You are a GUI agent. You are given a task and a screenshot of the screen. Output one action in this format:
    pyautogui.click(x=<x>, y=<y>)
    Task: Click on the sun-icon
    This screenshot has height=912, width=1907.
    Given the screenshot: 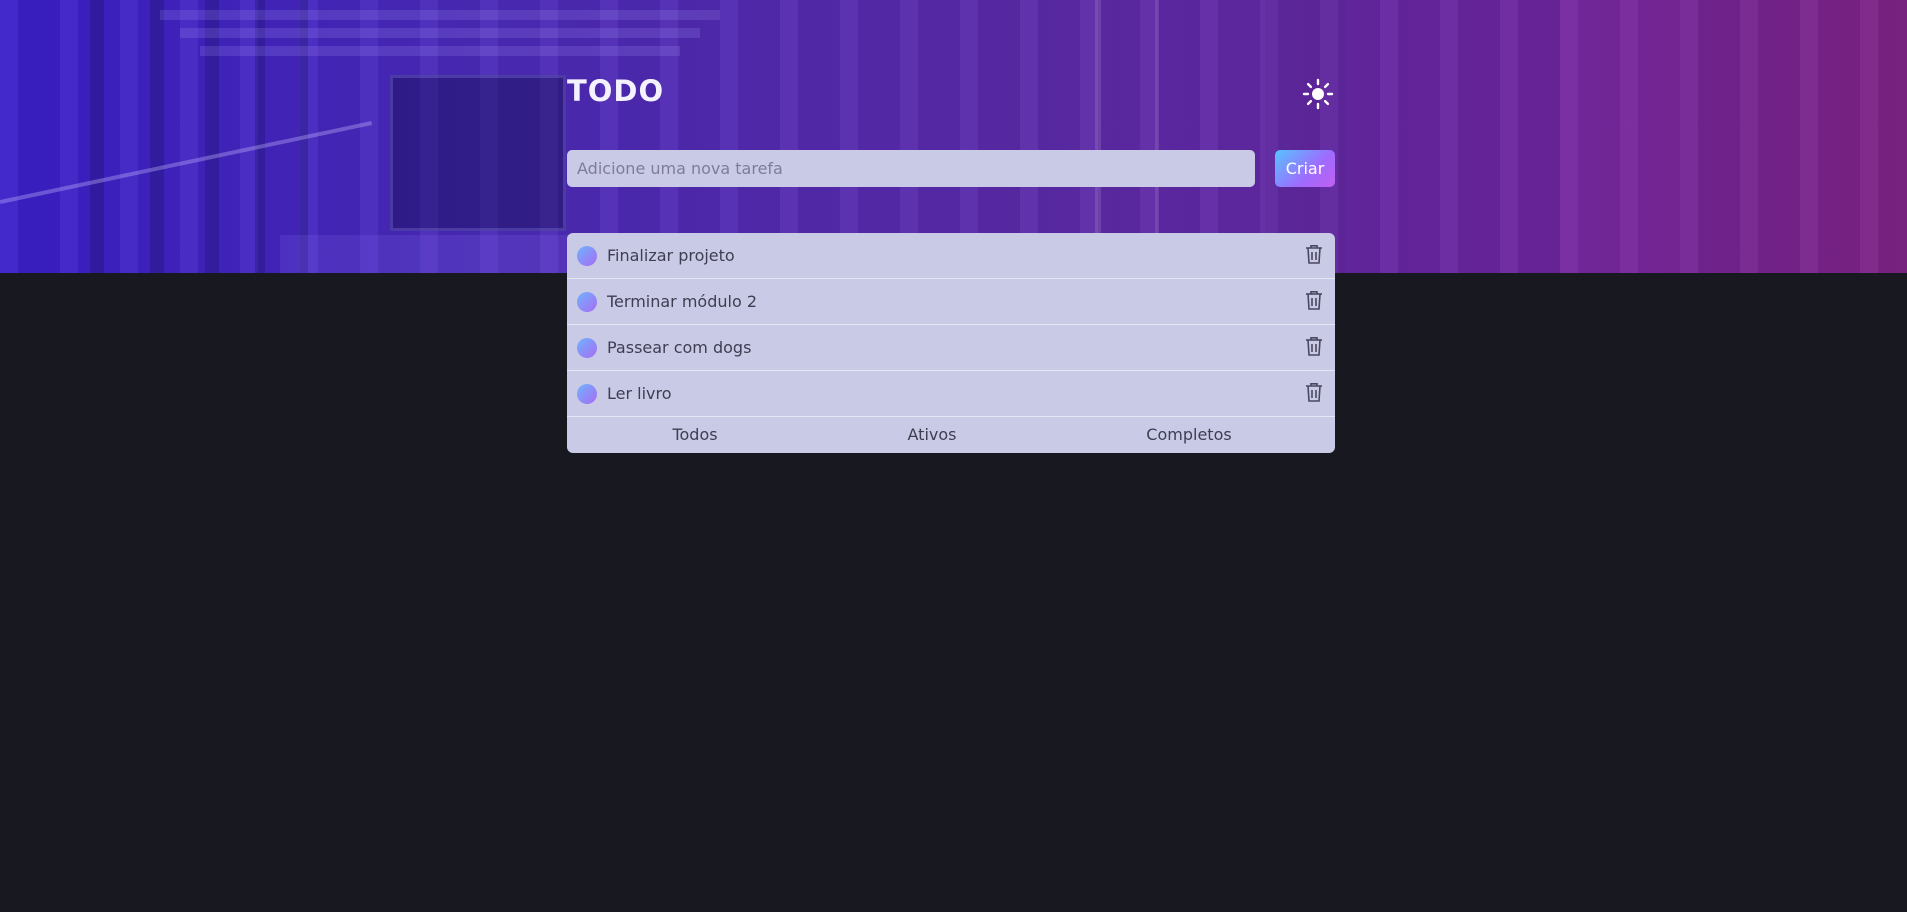 What is the action you would take?
    pyautogui.click(x=1318, y=94)
    